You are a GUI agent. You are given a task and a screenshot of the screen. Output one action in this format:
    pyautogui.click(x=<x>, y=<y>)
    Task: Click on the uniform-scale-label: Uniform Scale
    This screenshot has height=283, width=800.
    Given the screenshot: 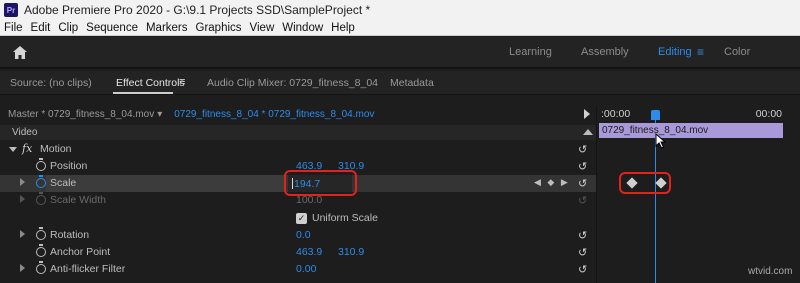 What is the action you would take?
    pyautogui.click(x=345, y=218)
    